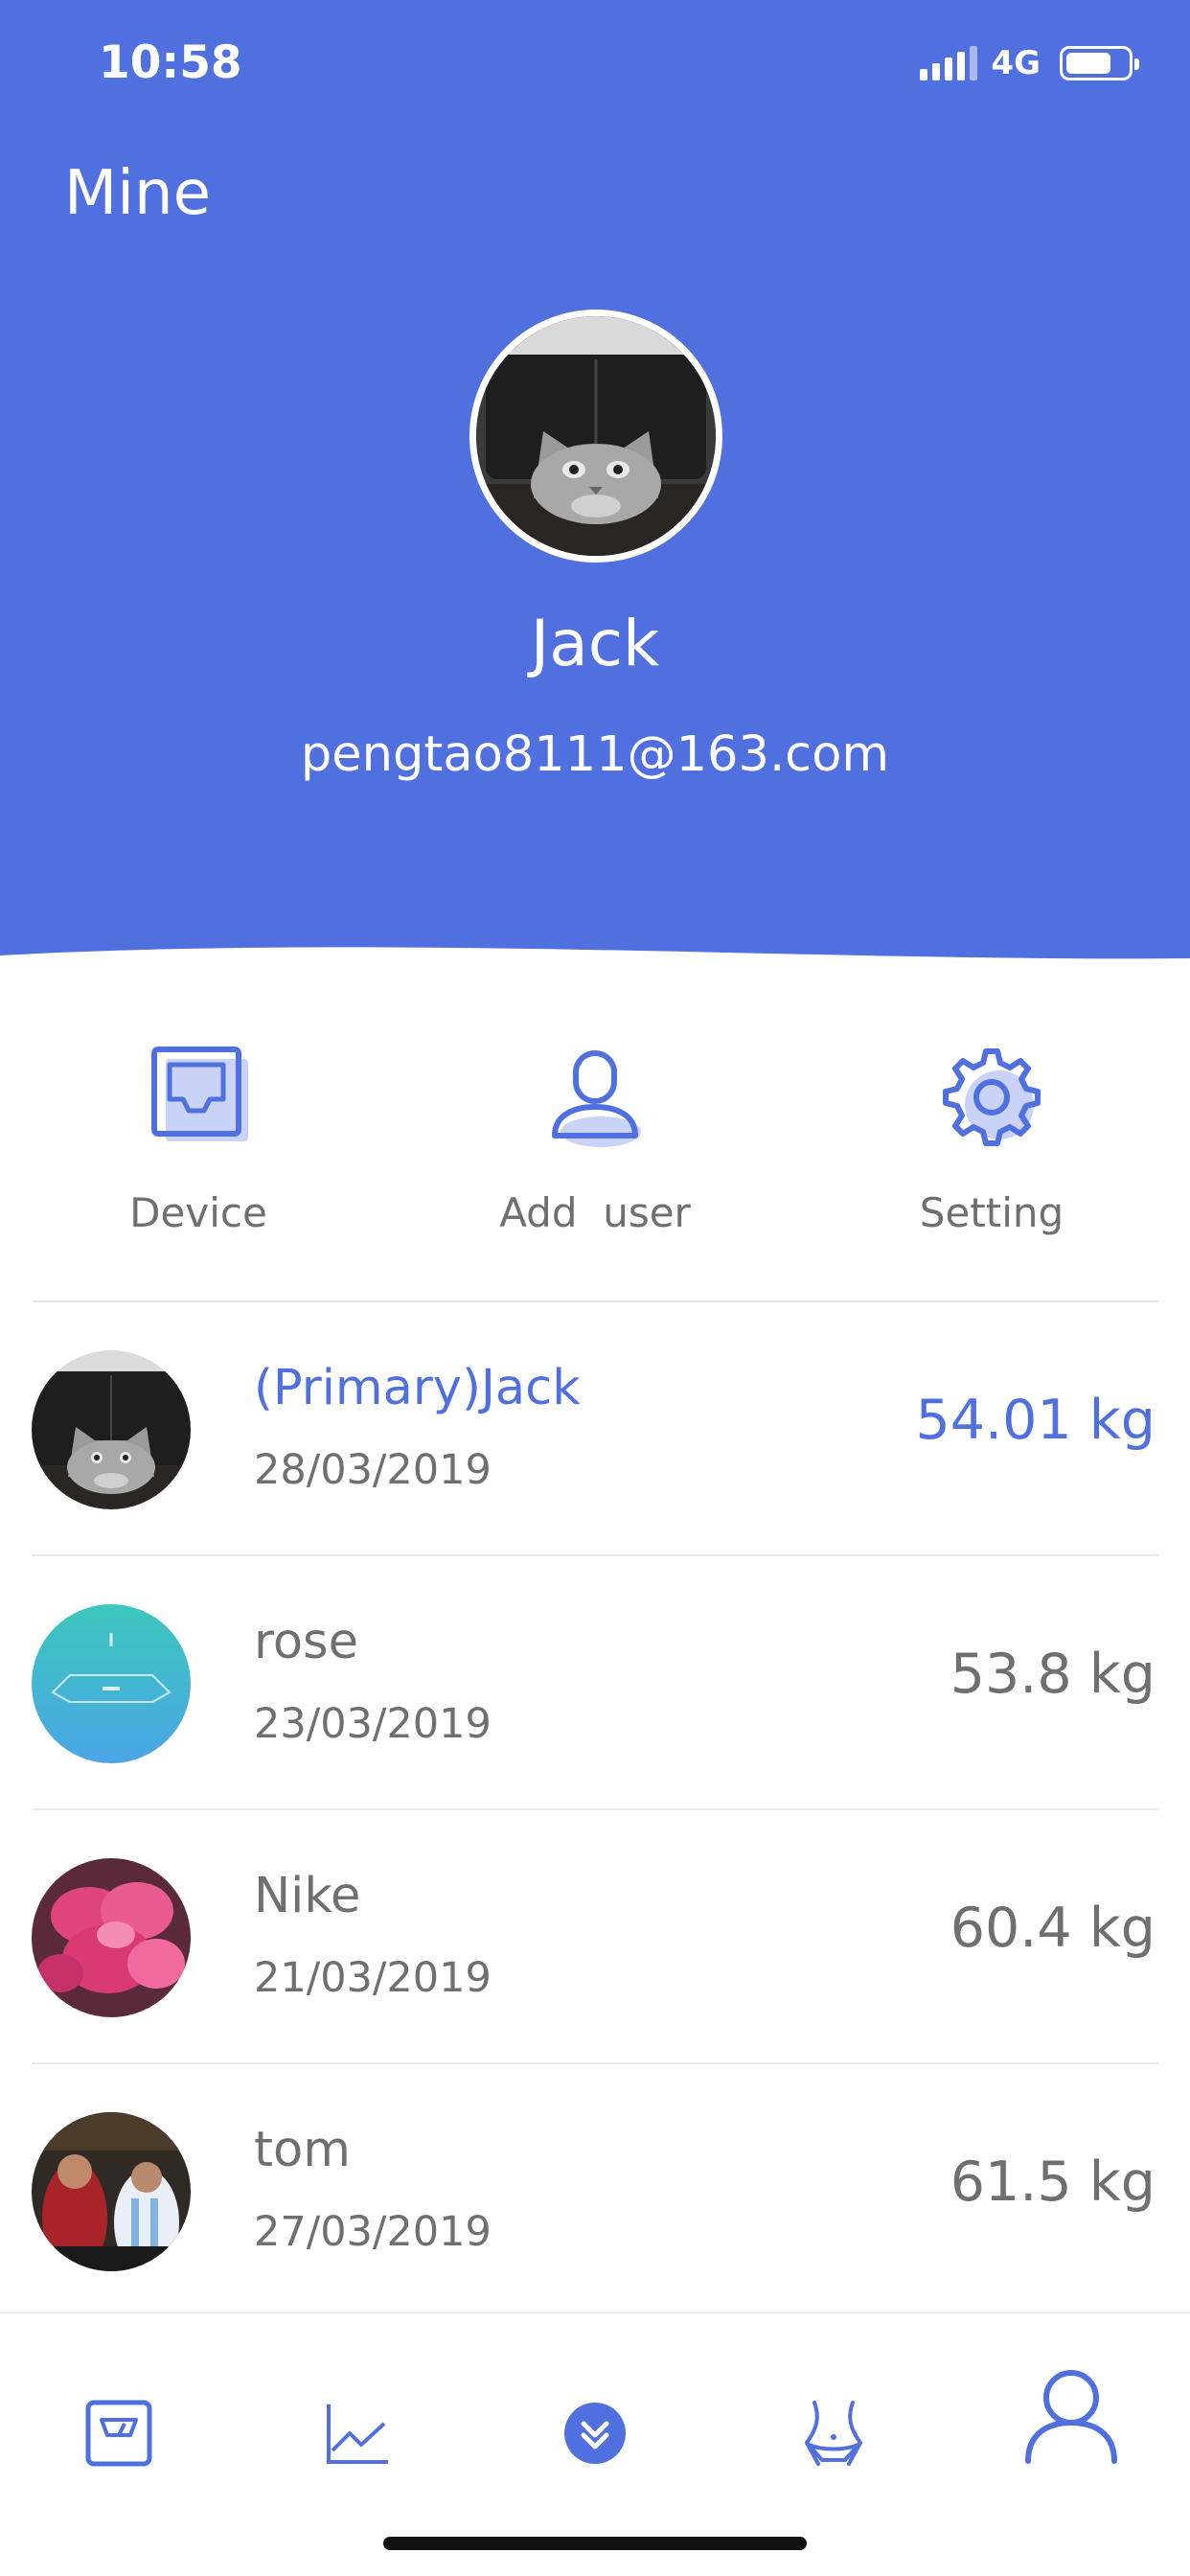  Describe the element at coordinates (303, 2150) in the screenshot. I see `user-name: tom` at that location.